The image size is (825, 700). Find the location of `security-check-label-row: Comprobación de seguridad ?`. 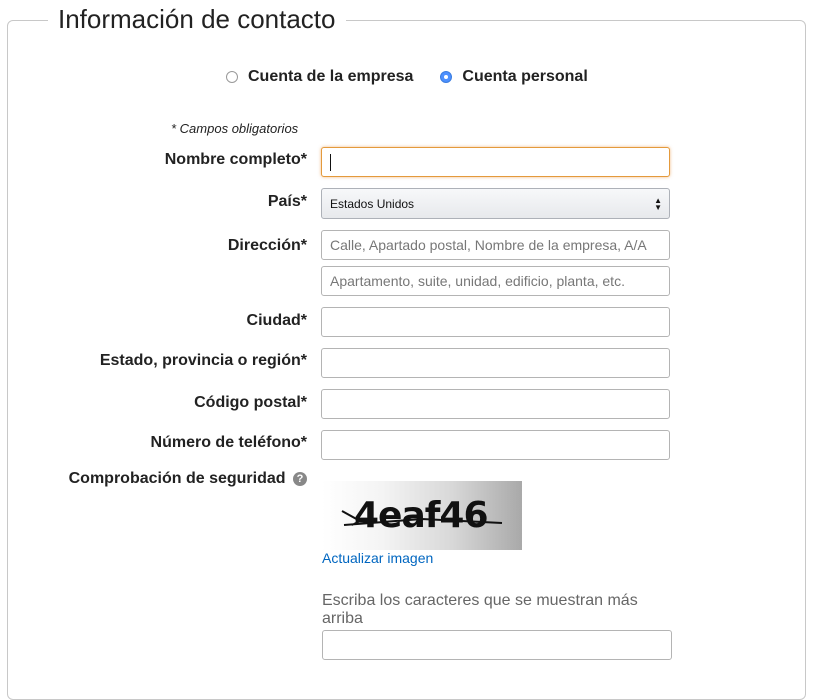

security-check-label-row: Comprobación de seguridad ? is located at coordinates (188, 479).